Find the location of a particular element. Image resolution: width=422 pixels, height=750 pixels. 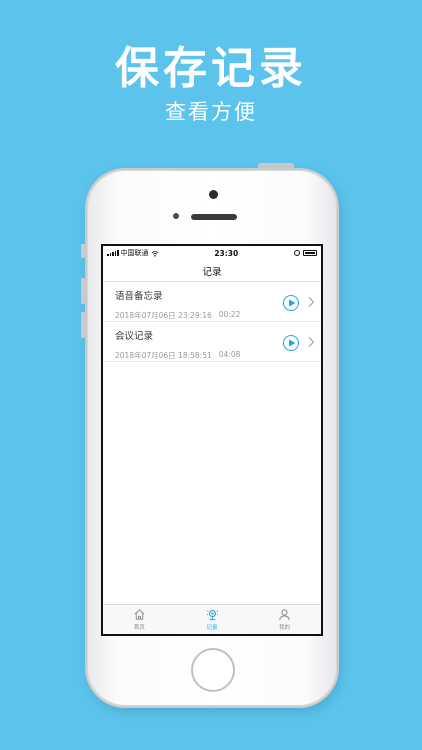

status-time: 23:30 is located at coordinates (226, 253).